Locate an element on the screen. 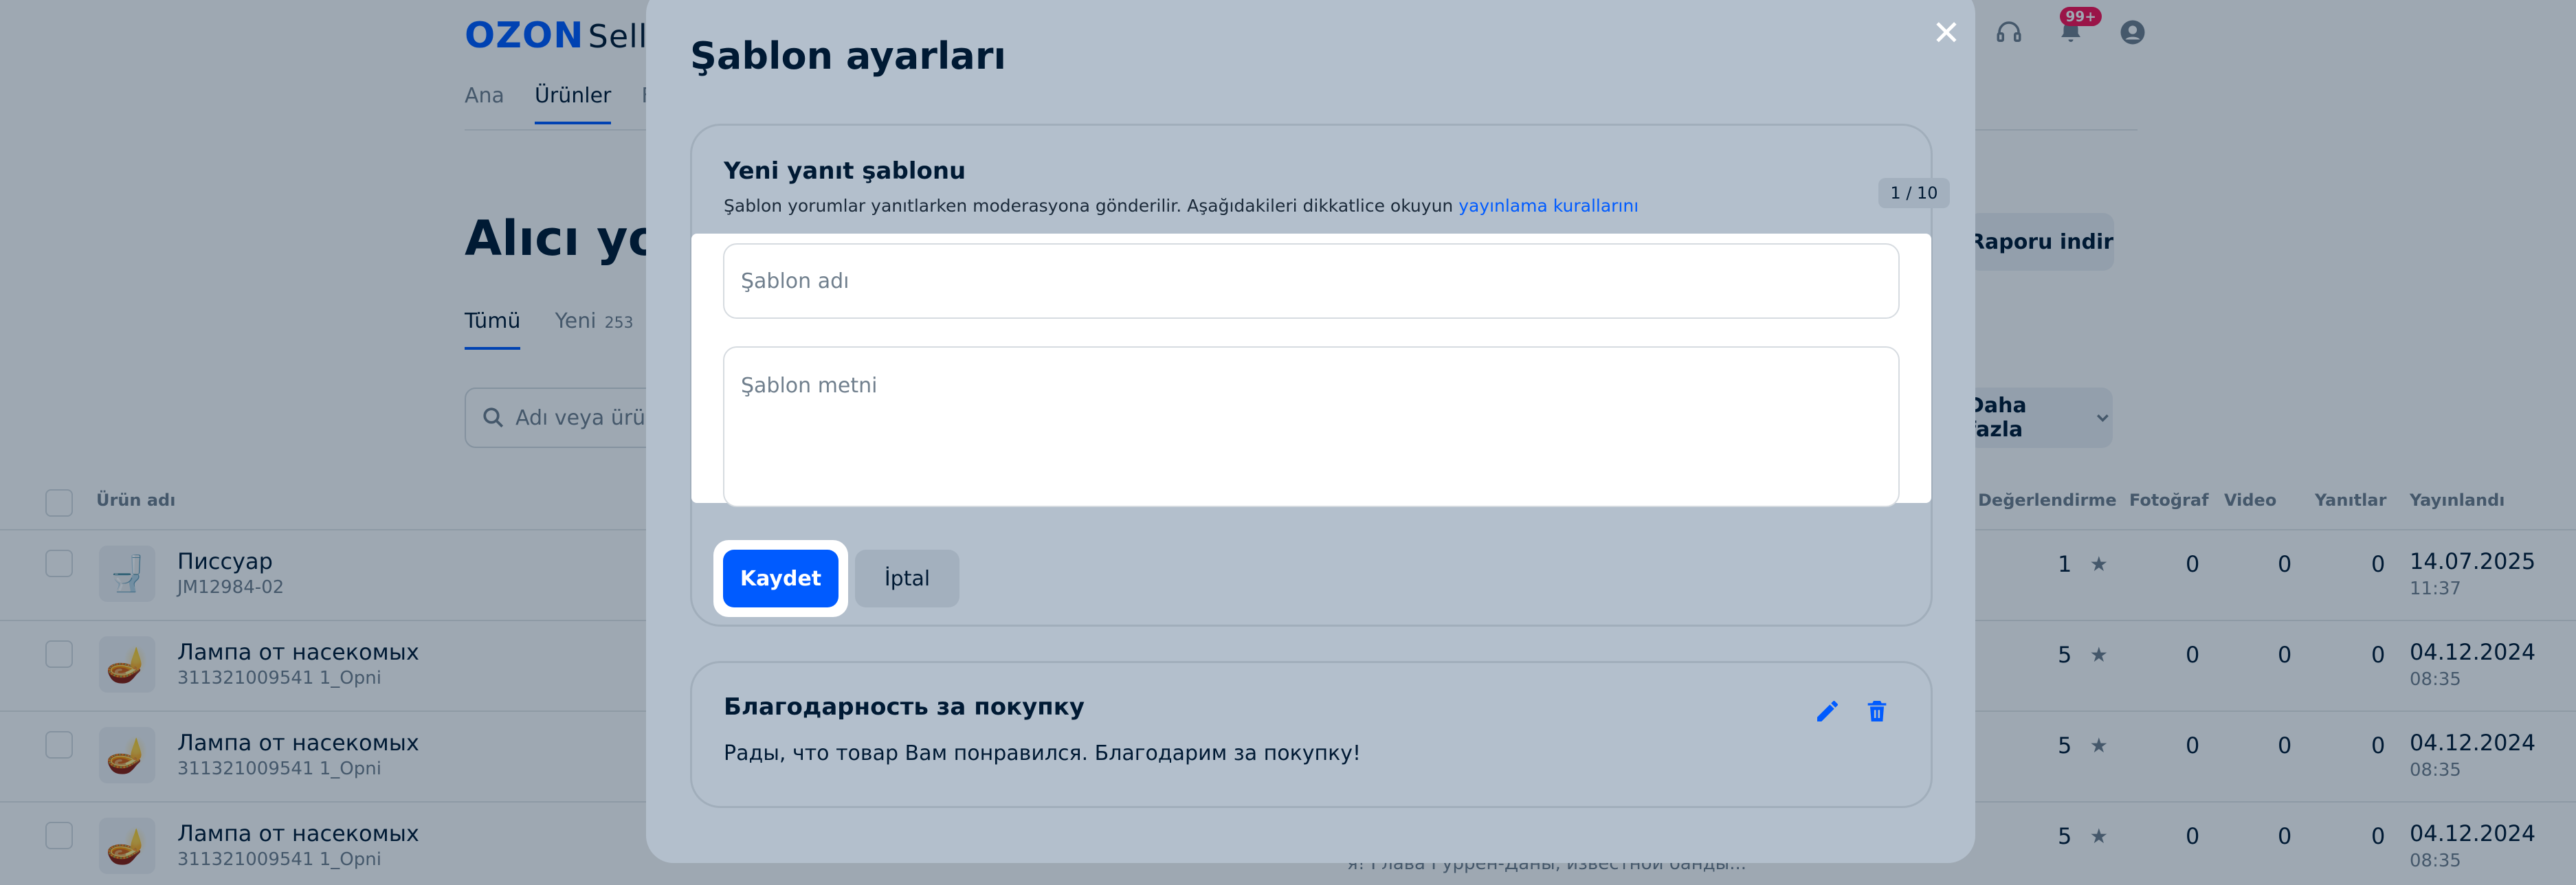  cancel-button: İptal is located at coordinates (907, 578).